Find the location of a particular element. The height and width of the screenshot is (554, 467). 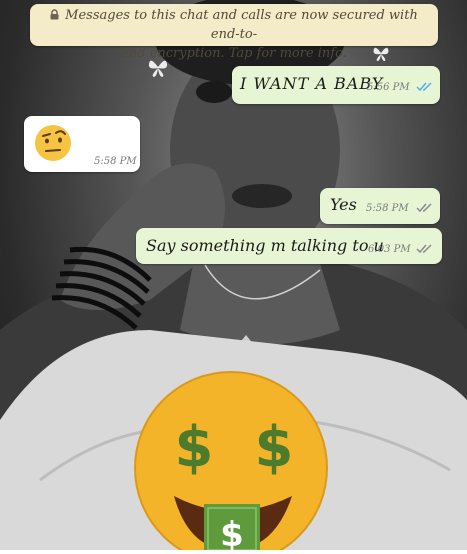

lock-icon is located at coordinates (54, 14).